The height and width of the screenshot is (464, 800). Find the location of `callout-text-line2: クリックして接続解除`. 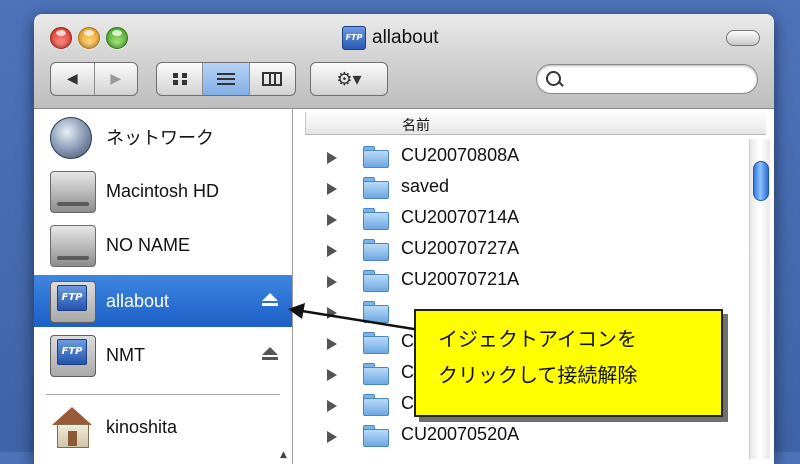

callout-text-line2: クリックして接続解除 is located at coordinates (538, 375).